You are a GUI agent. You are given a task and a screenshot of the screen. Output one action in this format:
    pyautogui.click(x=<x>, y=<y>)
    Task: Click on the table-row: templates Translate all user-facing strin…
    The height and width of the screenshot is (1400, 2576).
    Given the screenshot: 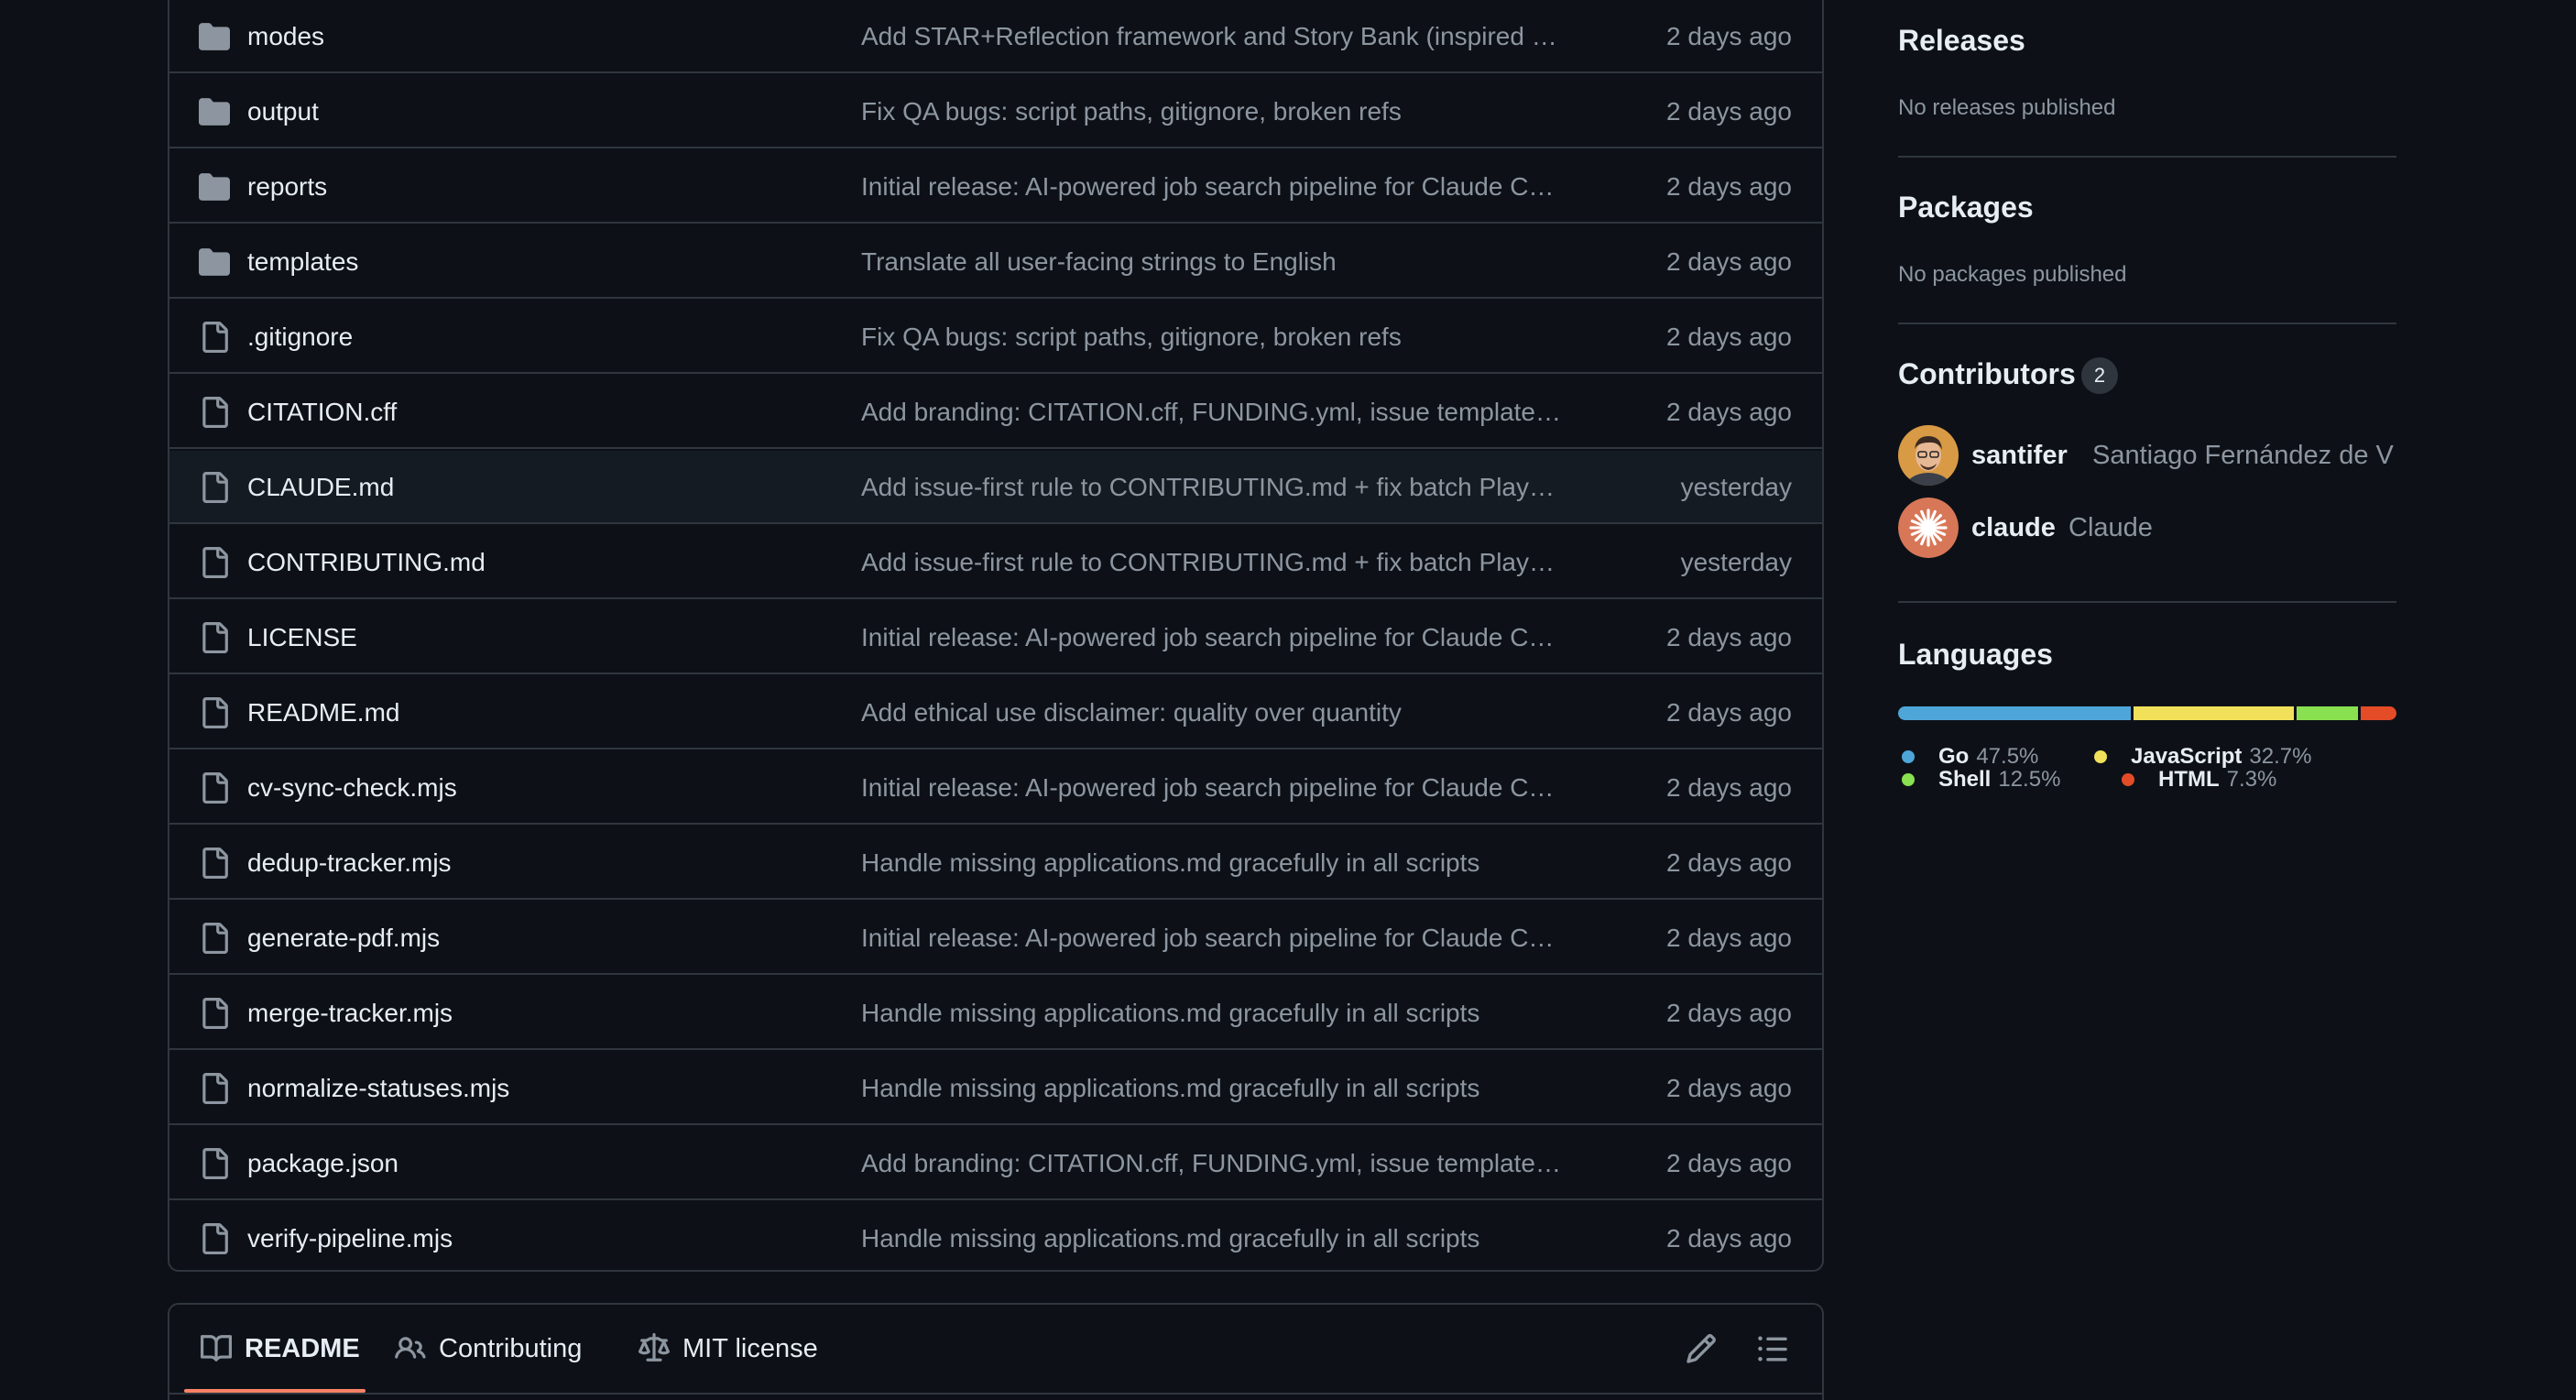 What is the action you would take?
    pyautogui.click(x=996, y=262)
    